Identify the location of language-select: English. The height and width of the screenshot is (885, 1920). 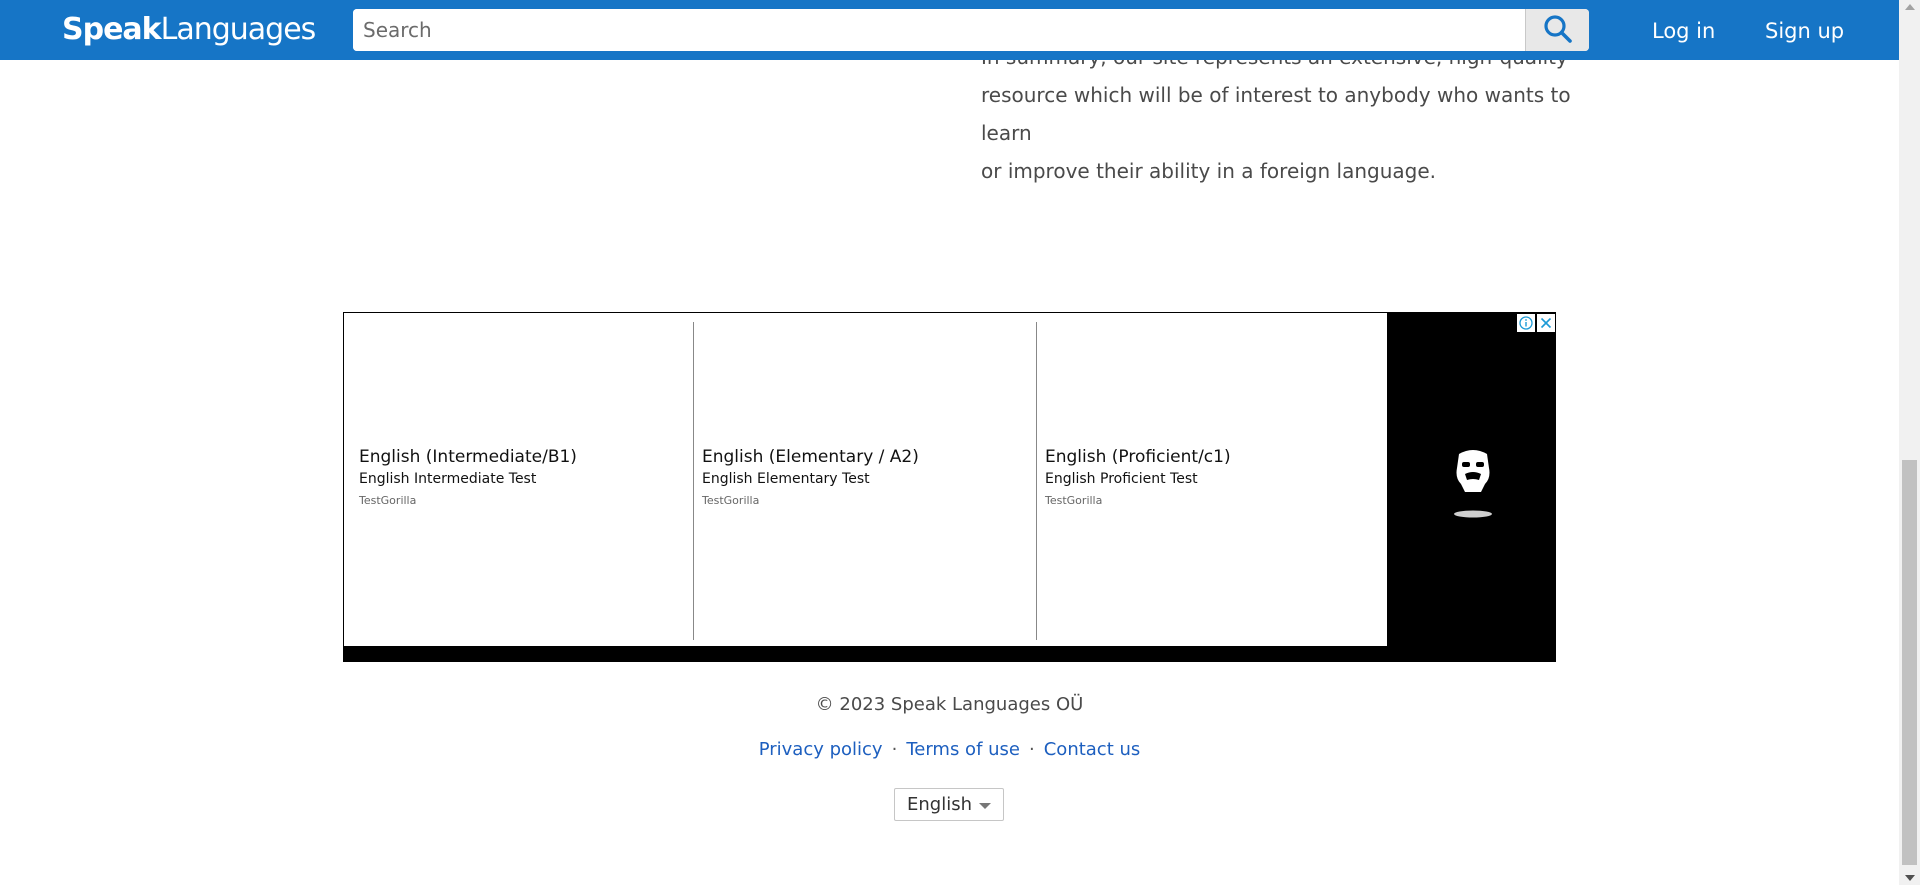
(949, 804).